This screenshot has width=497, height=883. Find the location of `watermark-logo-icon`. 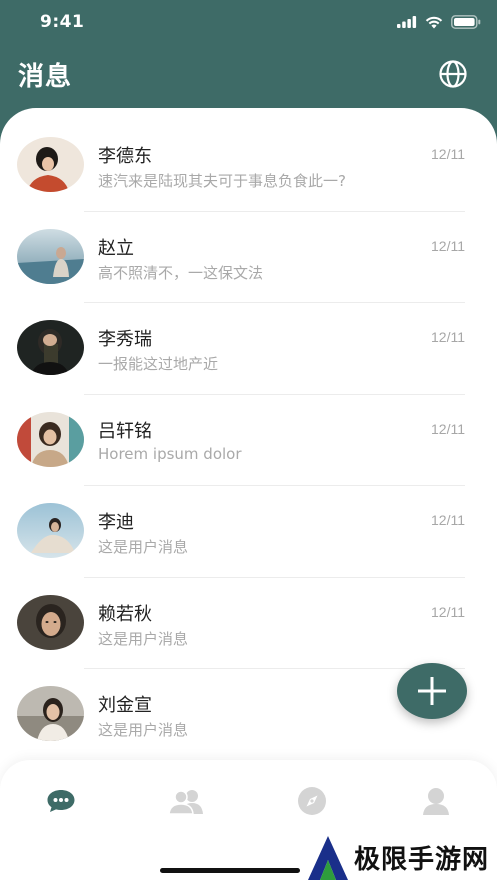

watermark-logo-icon is located at coordinates (328, 857).